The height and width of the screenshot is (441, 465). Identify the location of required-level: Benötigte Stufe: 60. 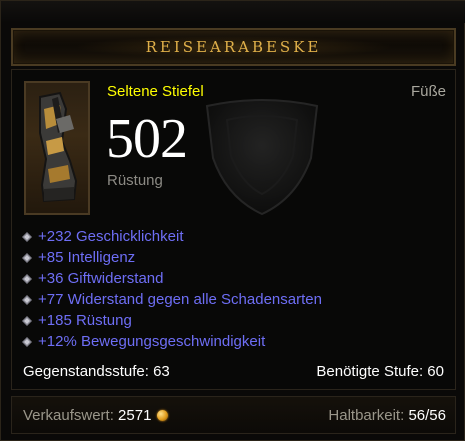
(380, 371).